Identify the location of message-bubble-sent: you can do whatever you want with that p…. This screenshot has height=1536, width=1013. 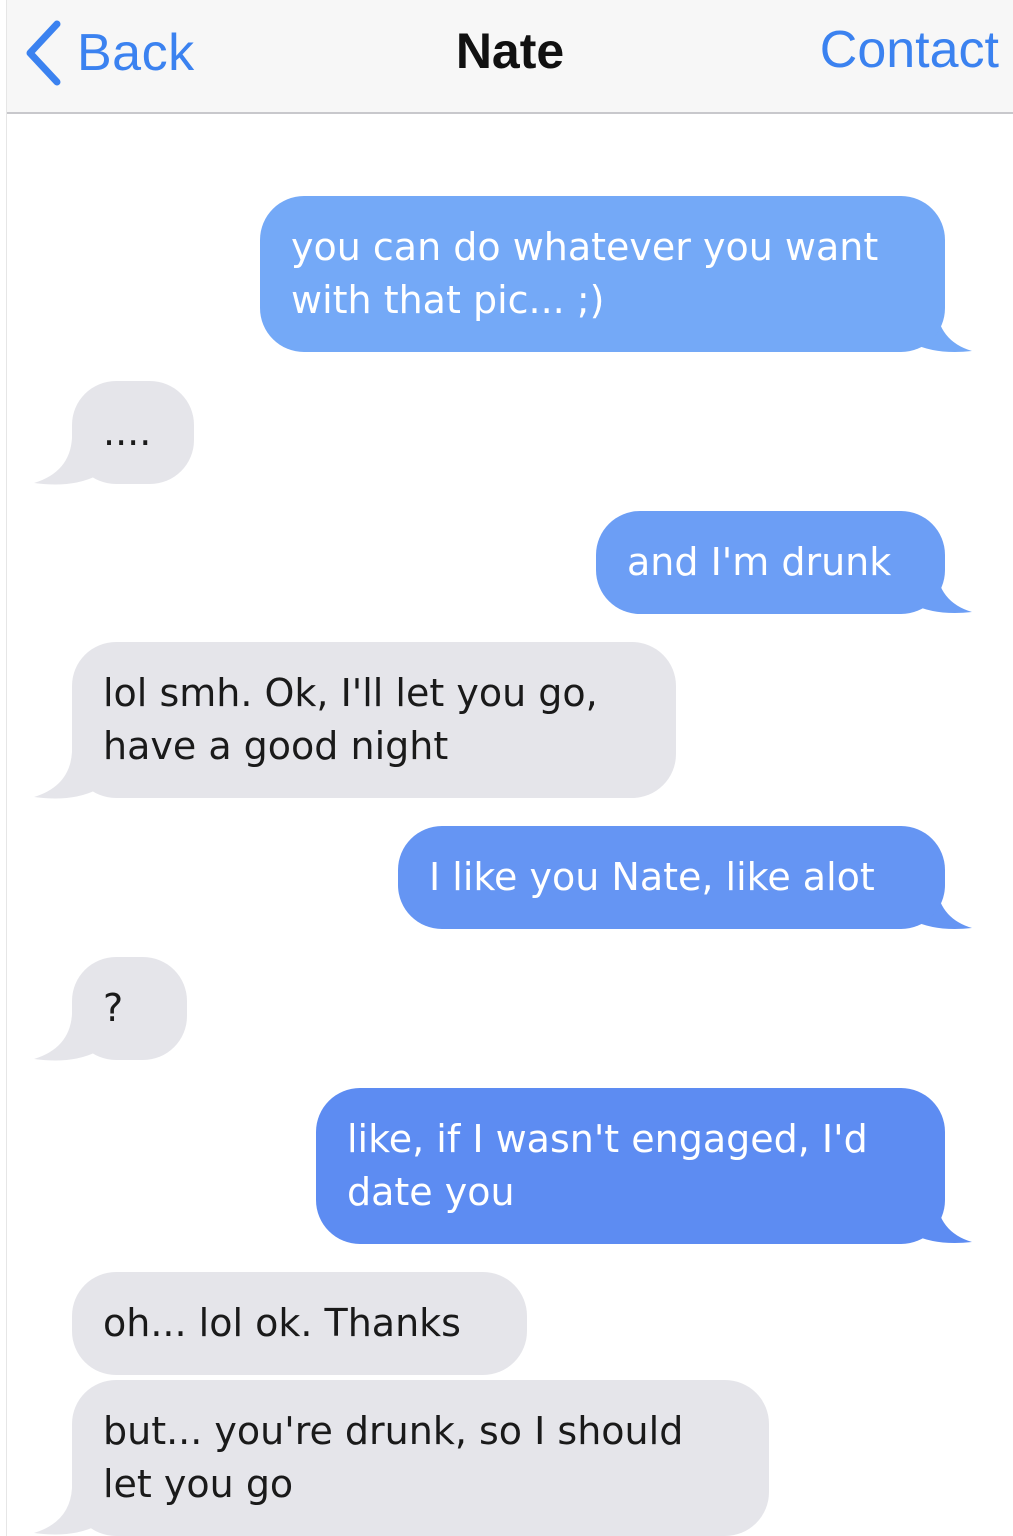
(602, 274).